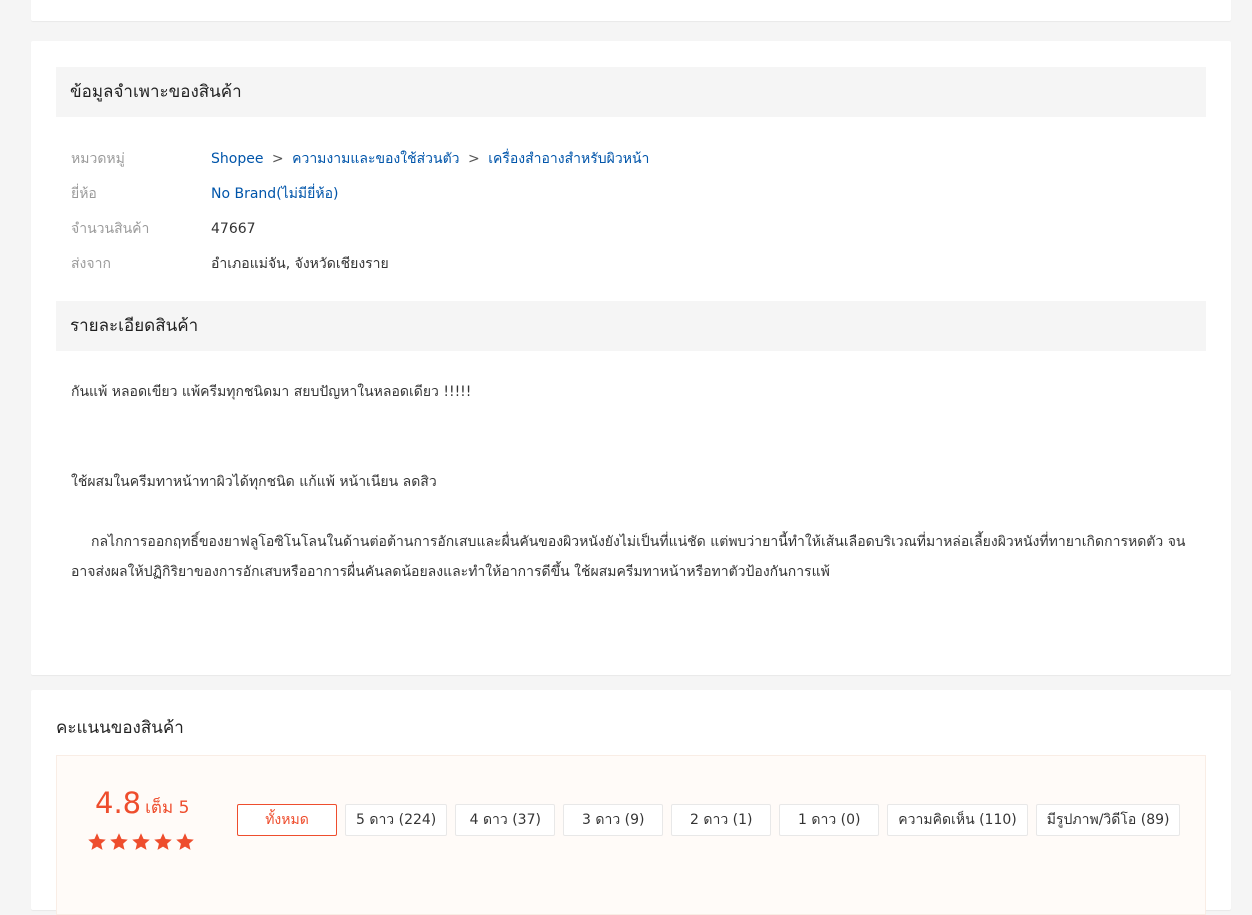  Describe the element at coordinates (375, 159) in the screenshot. I see `breadcrumb-link-beauty: ความงามและของใช้ส่วนตัว` at that location.